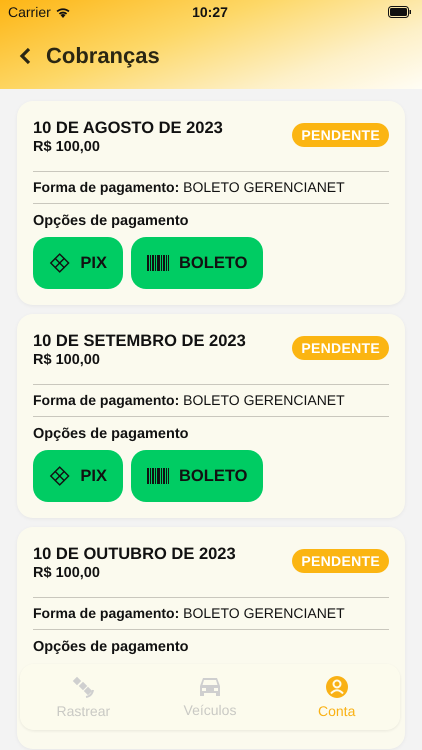 This screenshot has height=750, width=422. I want to click on charge-date: 10 DE OUTUBRO DE 2023, so click(134, 554).